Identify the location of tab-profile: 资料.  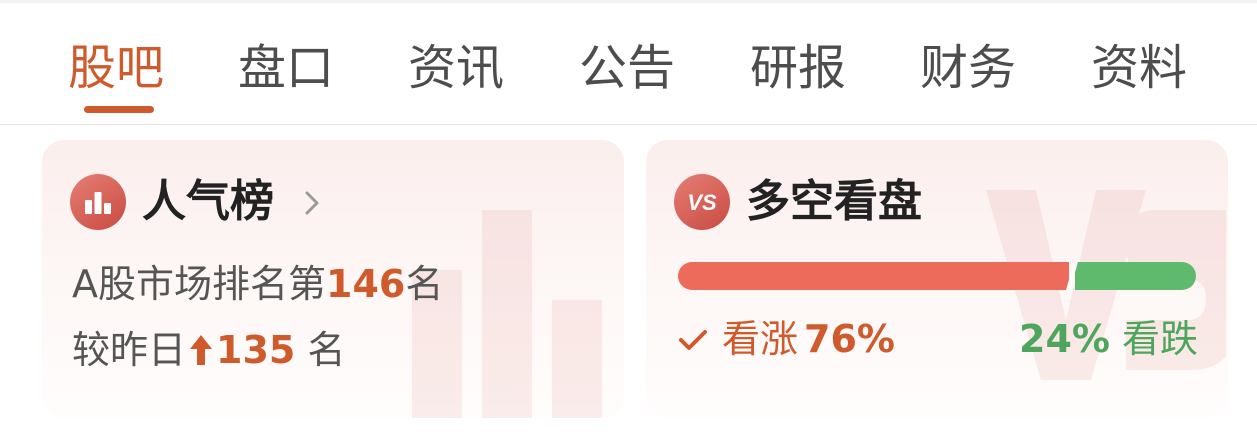
(1139, 68).